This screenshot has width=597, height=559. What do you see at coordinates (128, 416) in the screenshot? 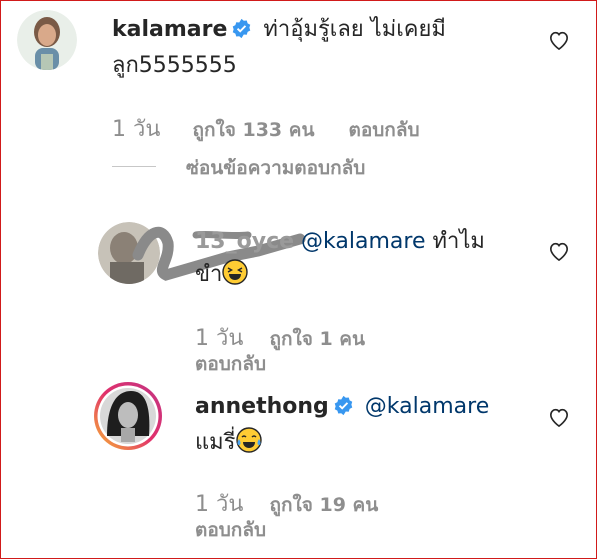
I see `avatar-annethong` at bounding box center [128, 416].